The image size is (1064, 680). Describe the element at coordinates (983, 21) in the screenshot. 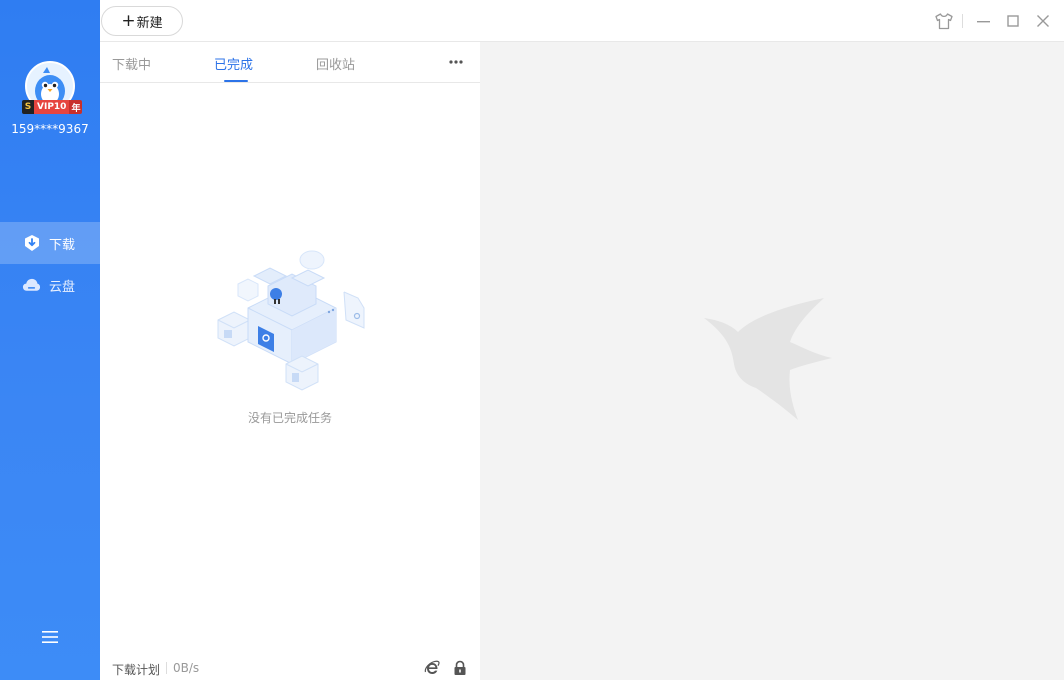

I see `minimize-icon` at that location.